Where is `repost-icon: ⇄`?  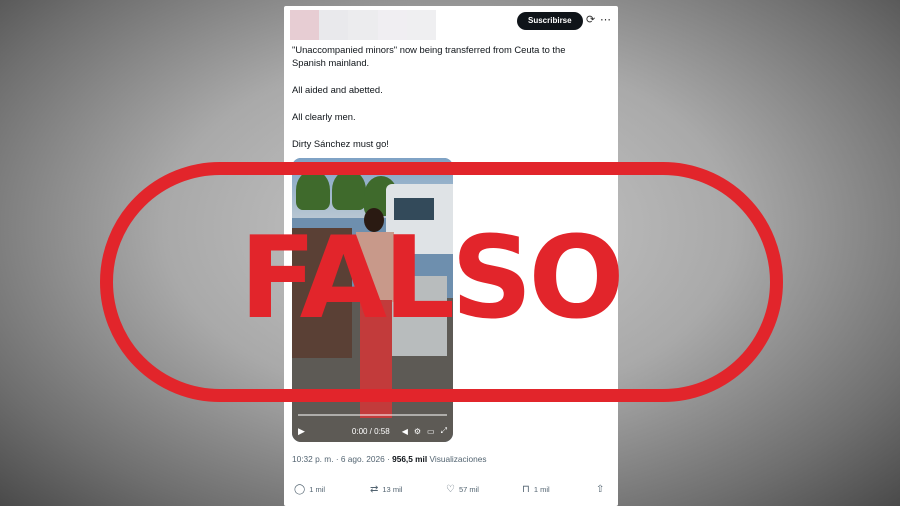 repost-icon: ⇄ is located at coordinates (374, 489).